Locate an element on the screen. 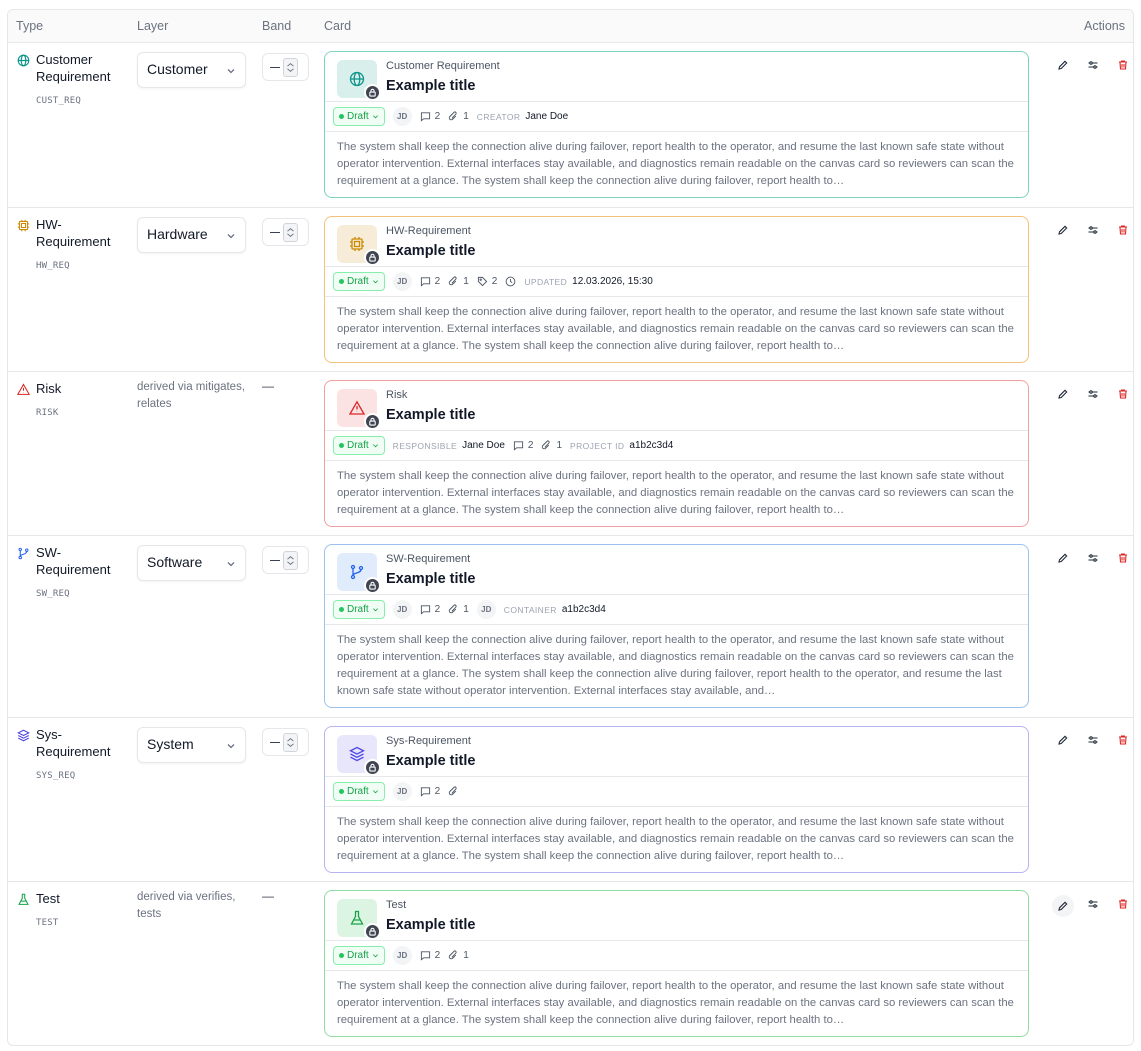 The width and height of the screenshot is (1141, 1051). flask-icon is located at coordinates (357, 917).